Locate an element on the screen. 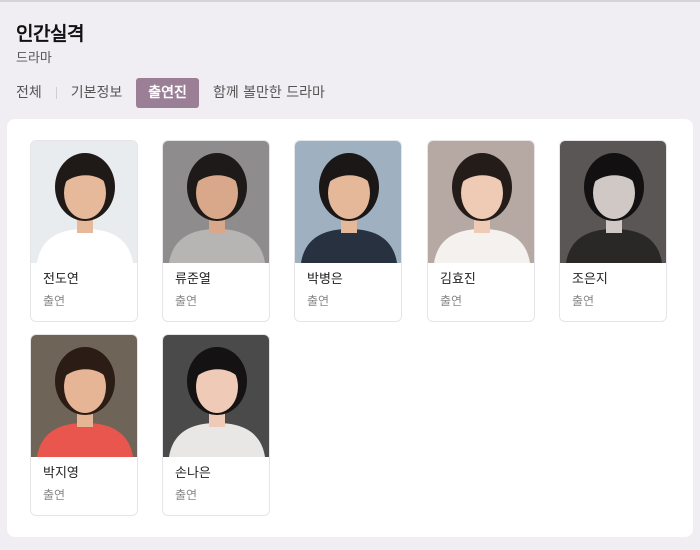  cast-name: 전도연 is located at coordinates (61, 279).